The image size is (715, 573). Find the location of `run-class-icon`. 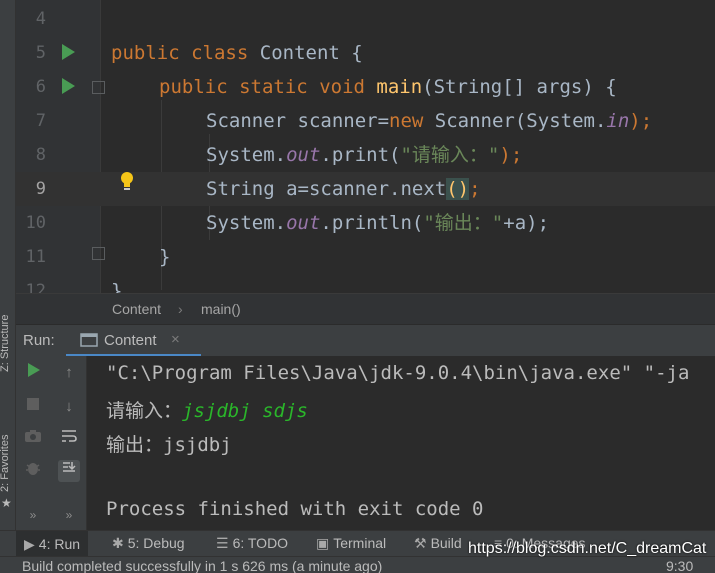

run-class-icon is located at coordinates (68, 52).